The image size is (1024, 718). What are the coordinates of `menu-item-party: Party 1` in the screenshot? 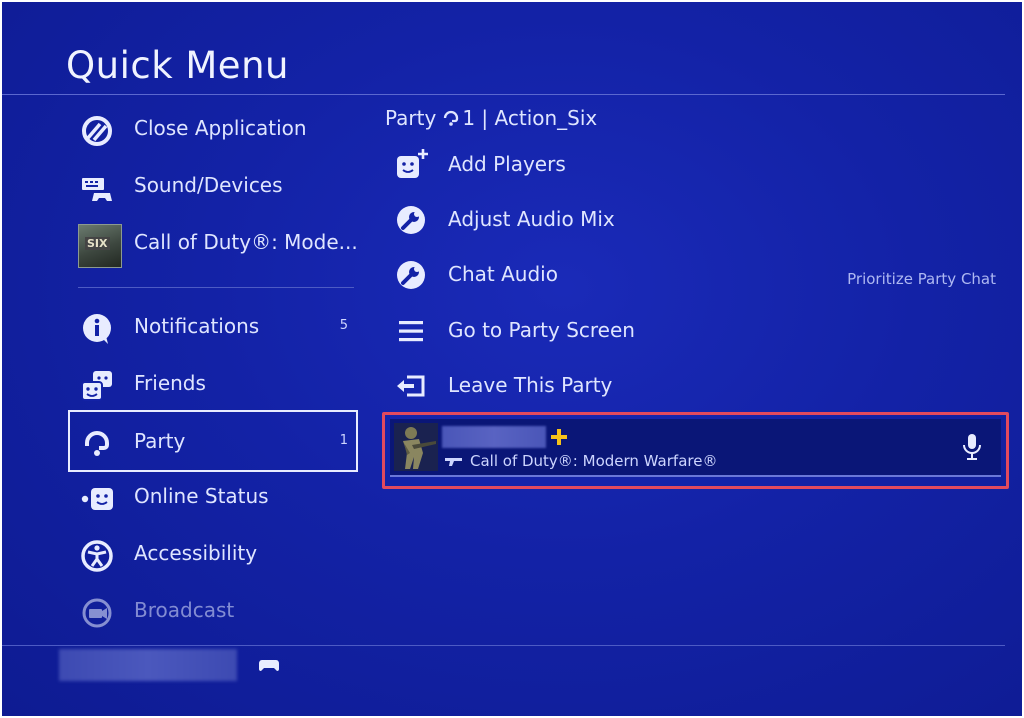 It's located at (213, 441).